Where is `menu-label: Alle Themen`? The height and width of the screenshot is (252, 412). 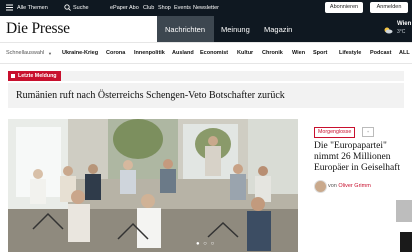
menu-label: Alle Themen is located at coordinates (32, 8).